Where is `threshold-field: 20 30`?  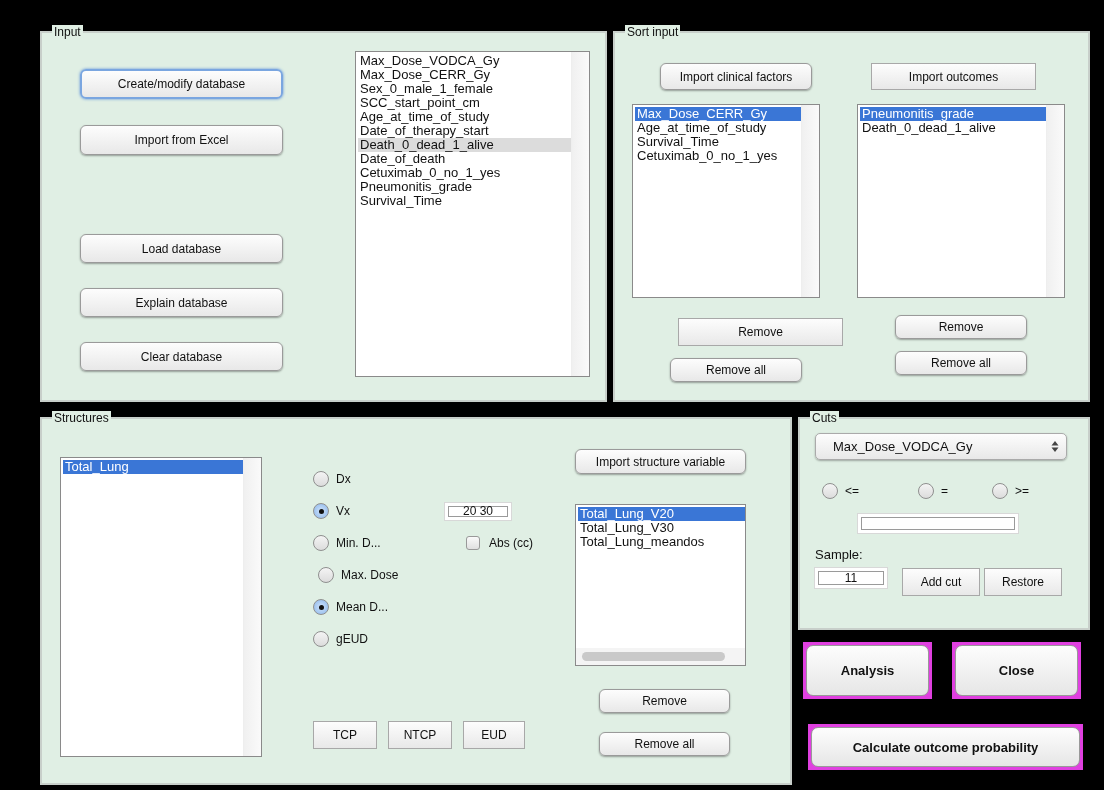
threshold-field: 20 30 is located at coordinates (478, 511).